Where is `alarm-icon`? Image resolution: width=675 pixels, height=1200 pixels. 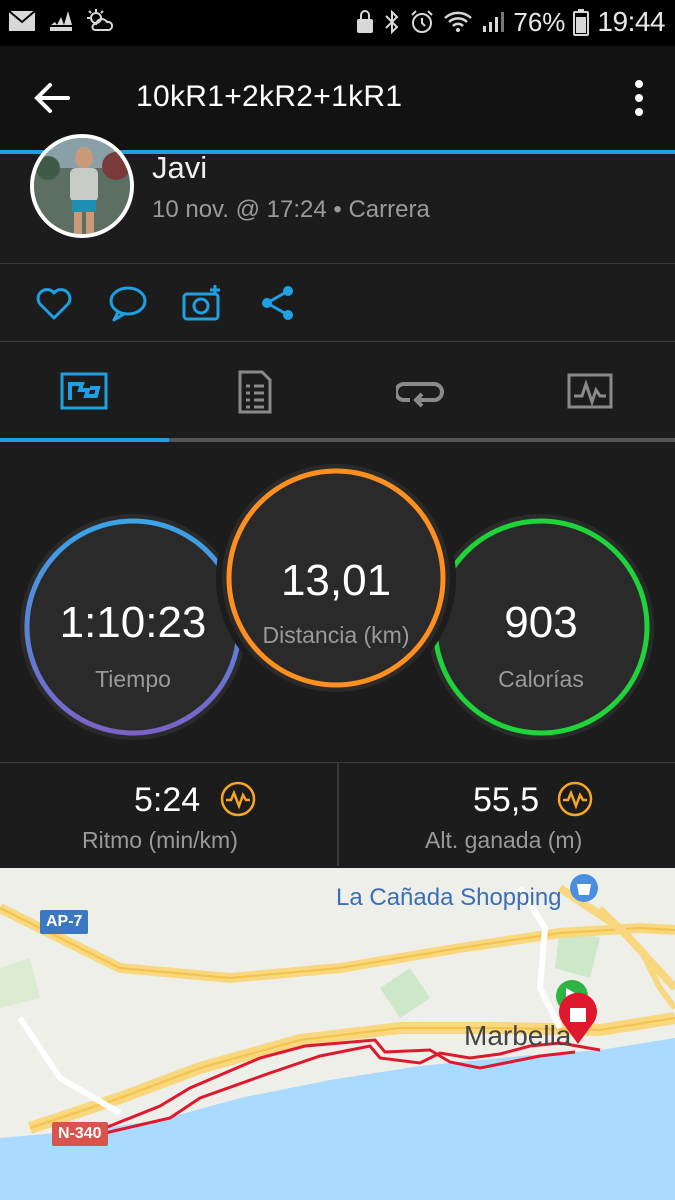 alarm-icon is located at coordinates (422, 21).